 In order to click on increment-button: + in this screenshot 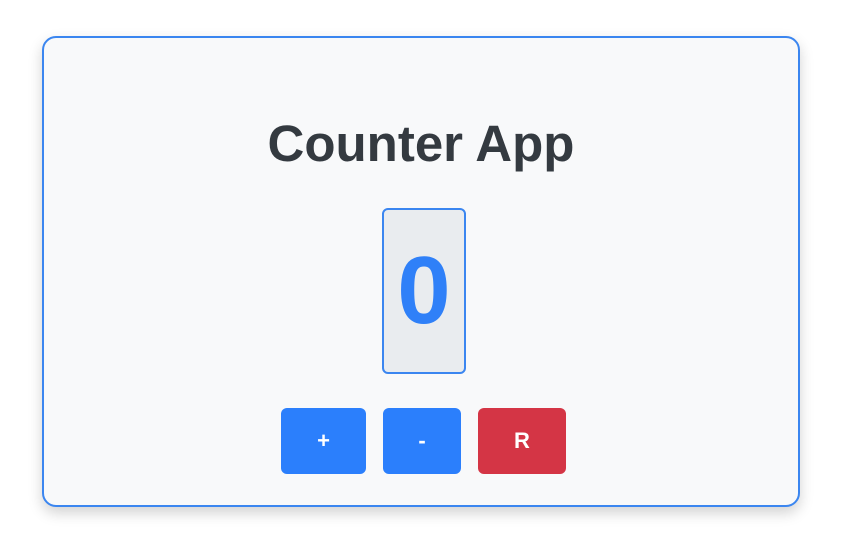, I will do `click(323, 441)`.